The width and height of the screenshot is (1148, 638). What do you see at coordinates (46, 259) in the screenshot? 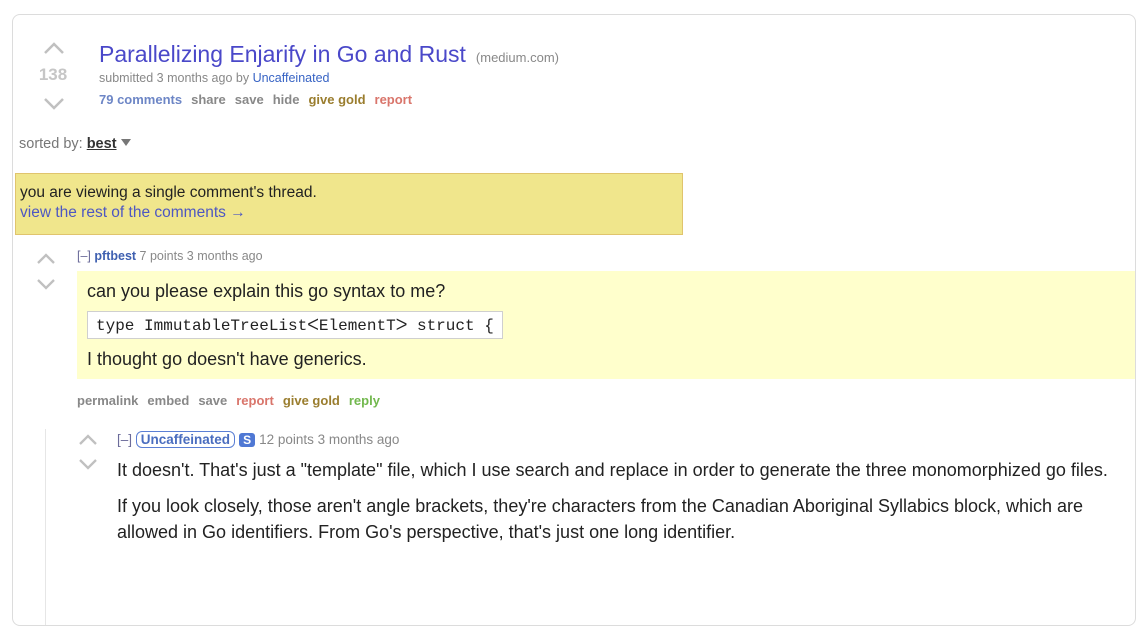
I see `comment1-upvote-arrow-icon` at bounding box center [46, 259].